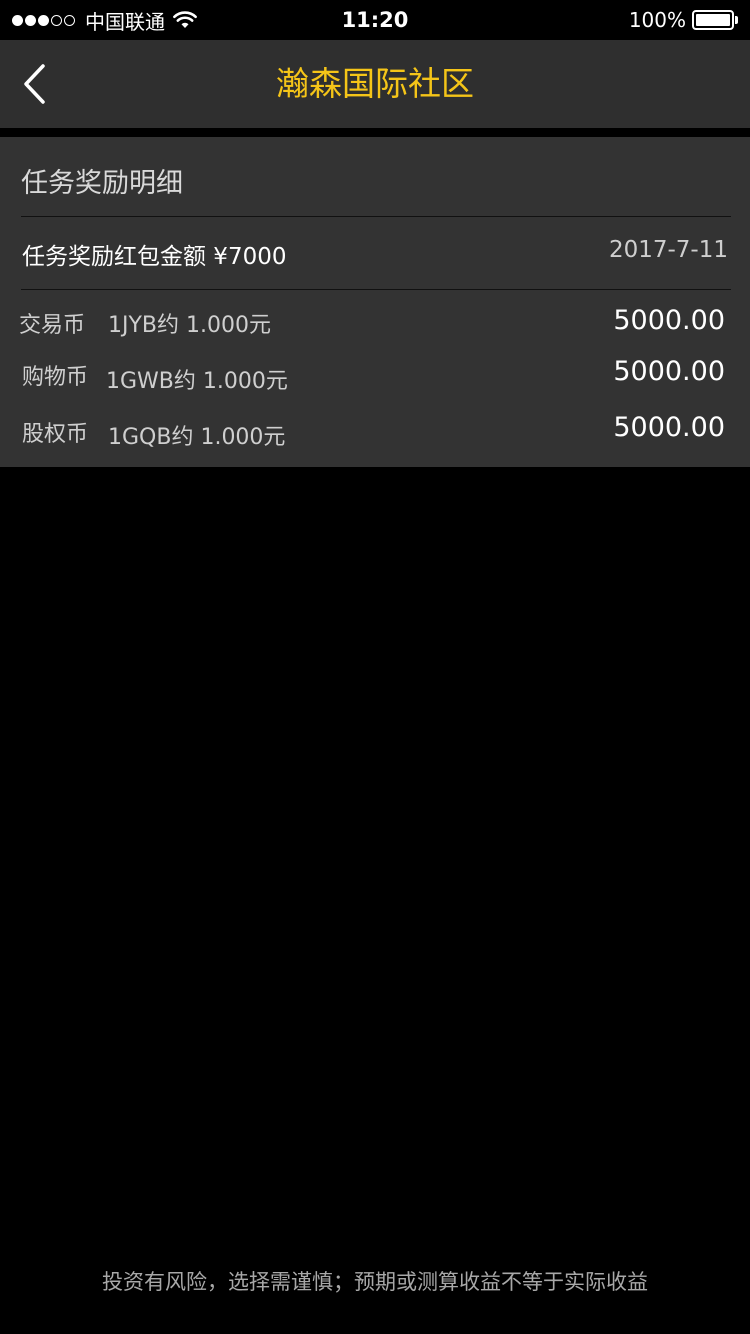  Describe the element at coordinates (375, 438) in the screenshot. I see `coin-row-gqb: 股权币 1GQB约 1.000元 5000.00` at that location.